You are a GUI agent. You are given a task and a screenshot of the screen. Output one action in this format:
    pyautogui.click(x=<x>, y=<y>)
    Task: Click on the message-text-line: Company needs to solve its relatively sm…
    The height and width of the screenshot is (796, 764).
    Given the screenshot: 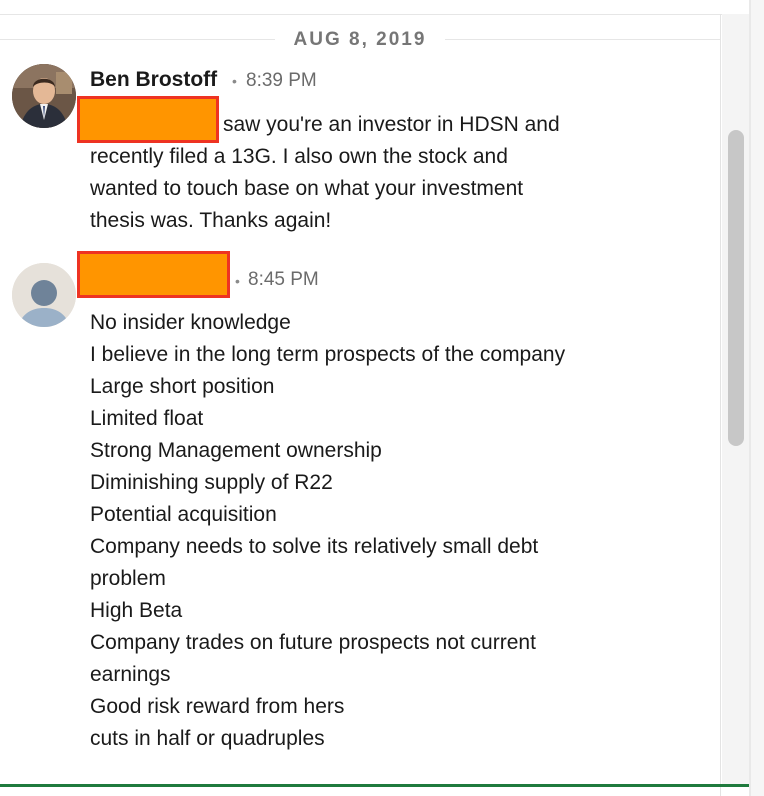 What is the action you would take?
    pyautogui.click(x=314, y=546)
    